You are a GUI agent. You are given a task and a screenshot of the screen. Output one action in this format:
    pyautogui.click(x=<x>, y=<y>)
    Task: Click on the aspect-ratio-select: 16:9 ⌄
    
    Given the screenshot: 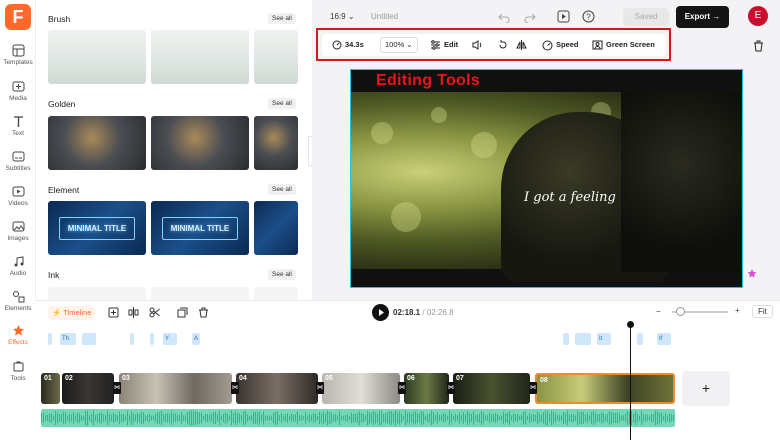 What is the action you would take?
    pyautogui.click(x=342, y=16)
    